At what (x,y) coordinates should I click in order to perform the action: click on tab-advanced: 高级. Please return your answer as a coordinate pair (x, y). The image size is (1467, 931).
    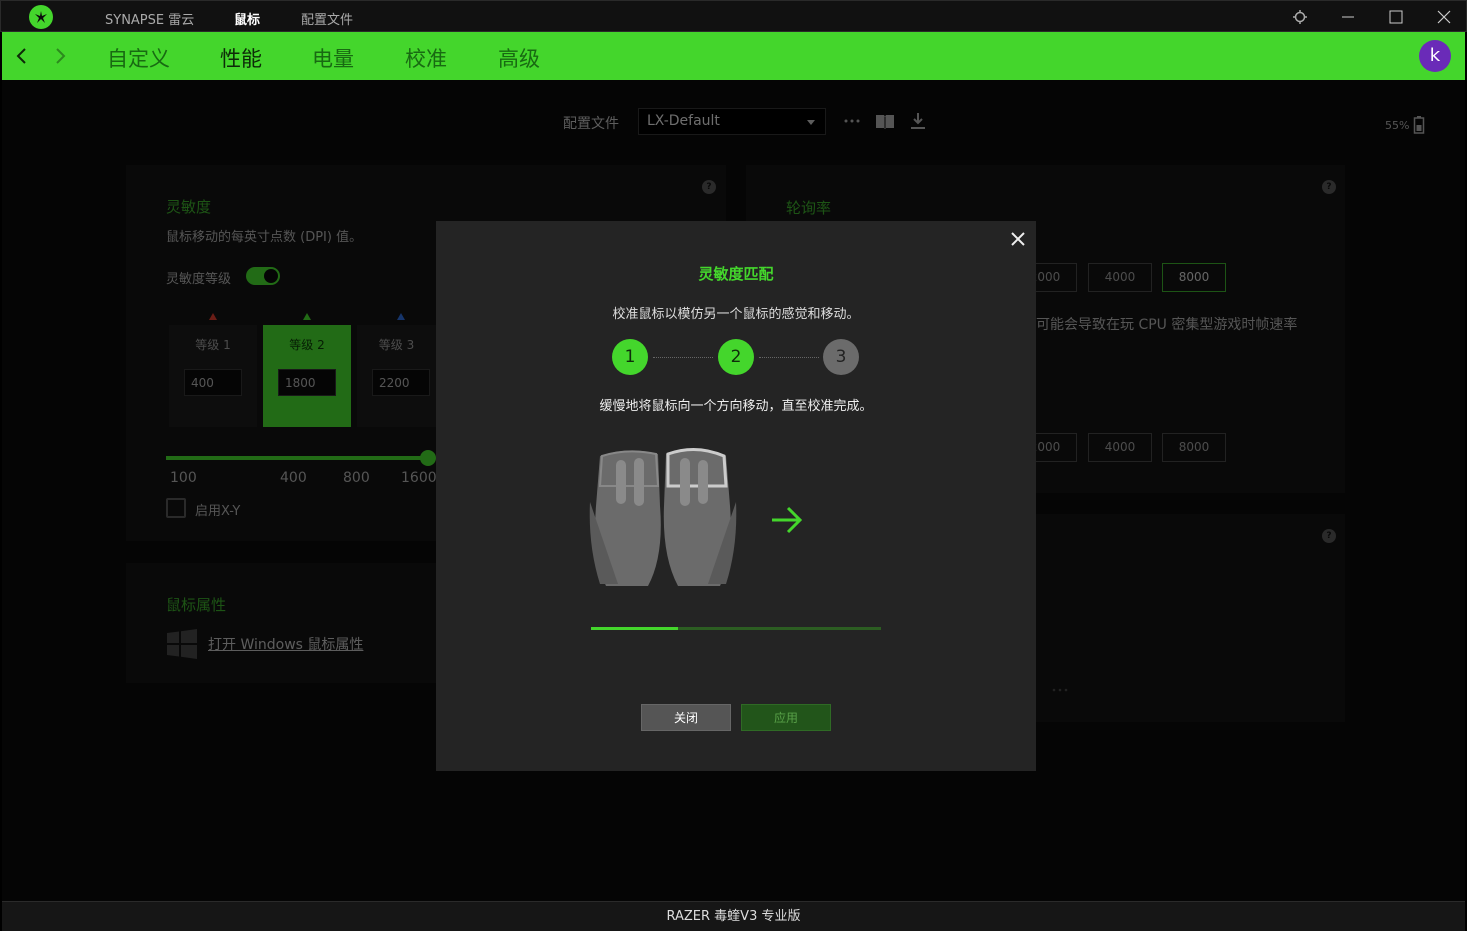
    Looking at the image, I should click on (519, 58).